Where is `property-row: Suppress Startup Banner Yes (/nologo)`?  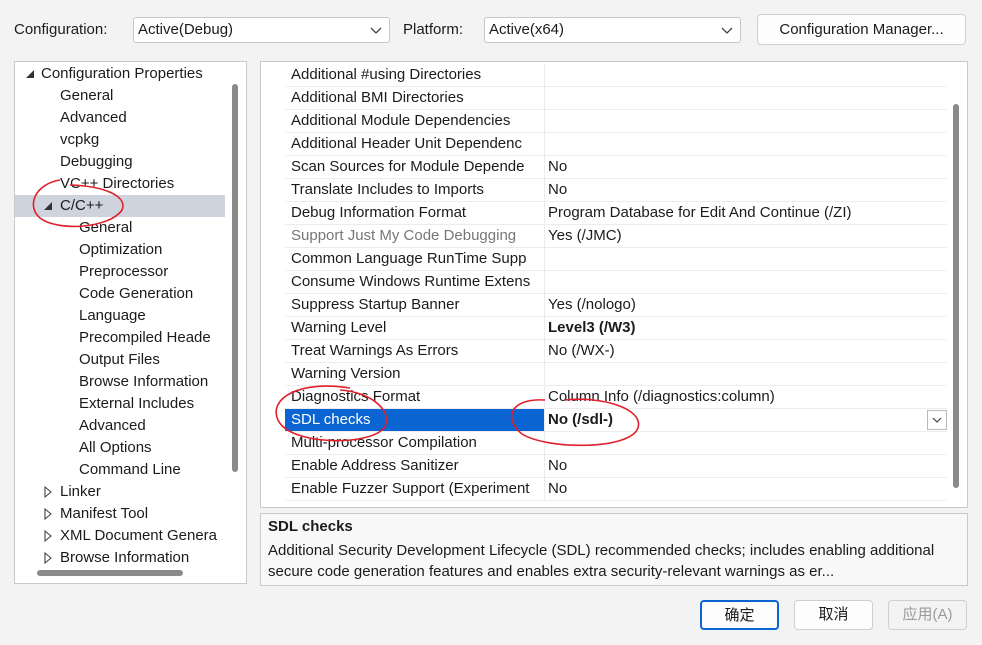 property-row: Suppress Startup Banner Yes (/nologo) is located at coordinates (616, 305).